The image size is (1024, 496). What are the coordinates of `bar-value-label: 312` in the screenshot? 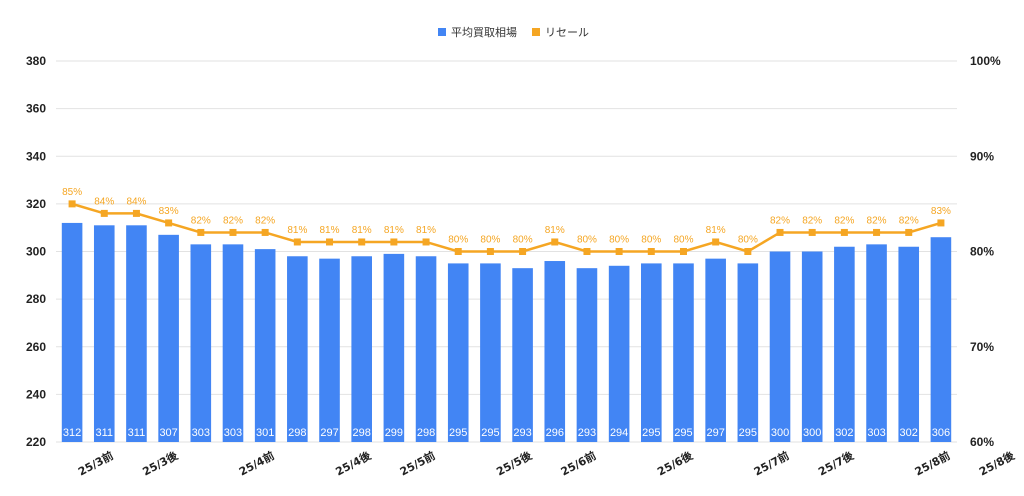 It's located at (72, 433).